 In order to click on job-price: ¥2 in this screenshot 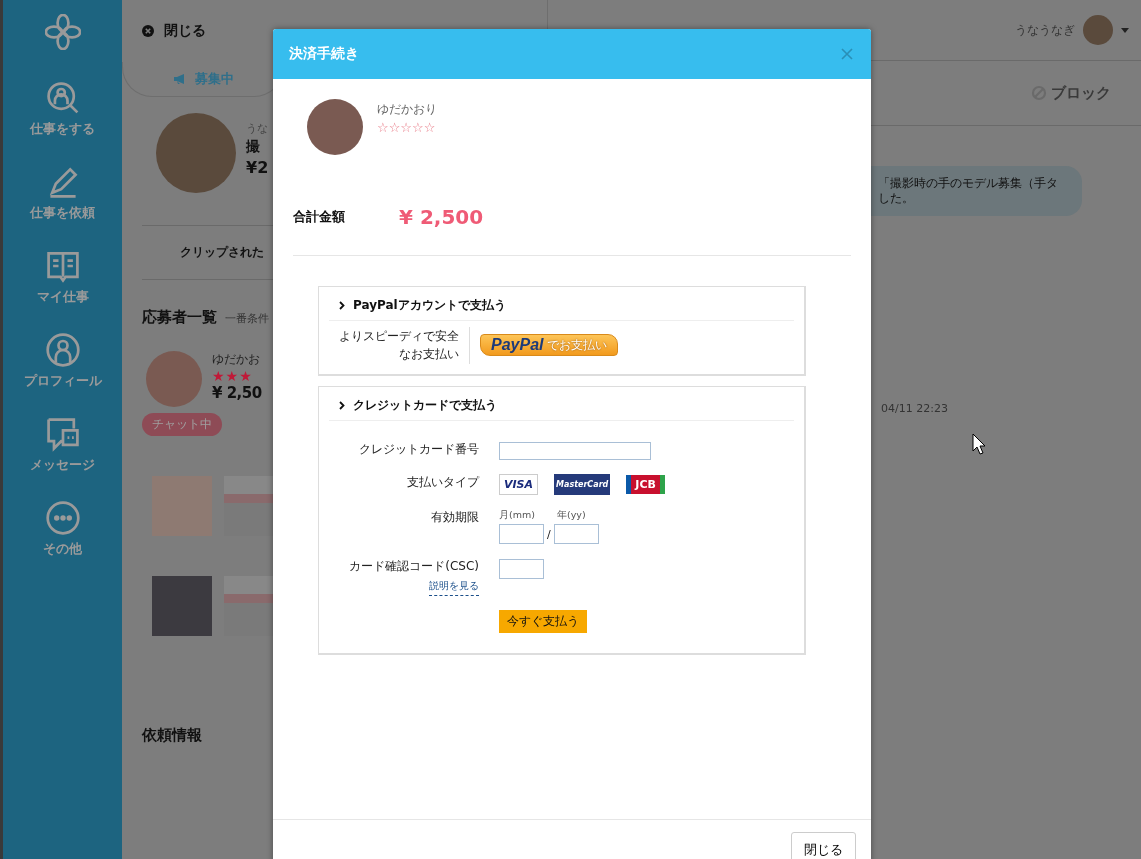, I will do `click(257, 167)`.